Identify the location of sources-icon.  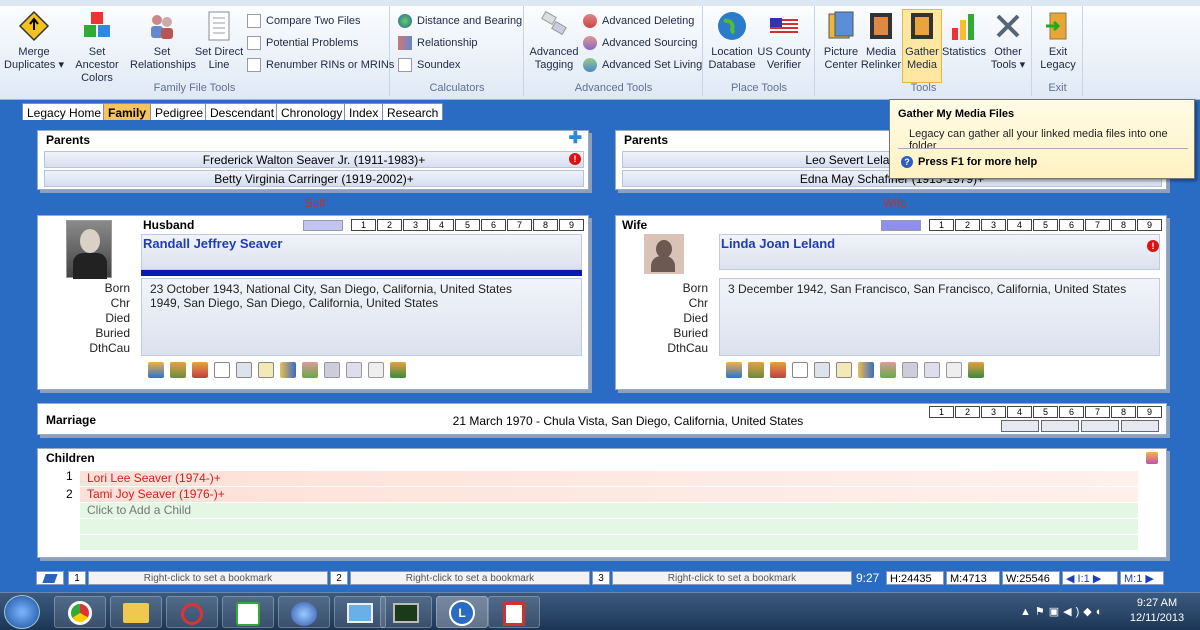
(866, 370).